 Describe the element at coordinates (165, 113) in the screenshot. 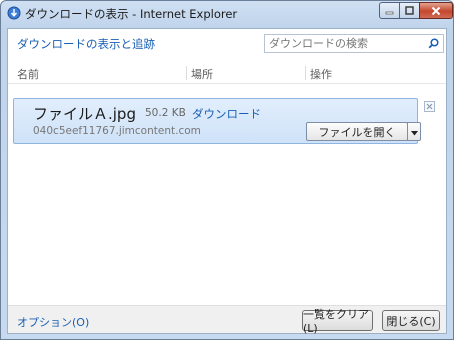

I see `download-filesize: 50.2 KB` at that location.